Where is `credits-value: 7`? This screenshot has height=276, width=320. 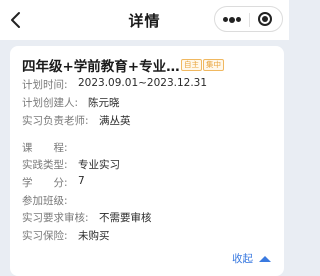
credits-value: 7 is located at coordinates (81, 181).